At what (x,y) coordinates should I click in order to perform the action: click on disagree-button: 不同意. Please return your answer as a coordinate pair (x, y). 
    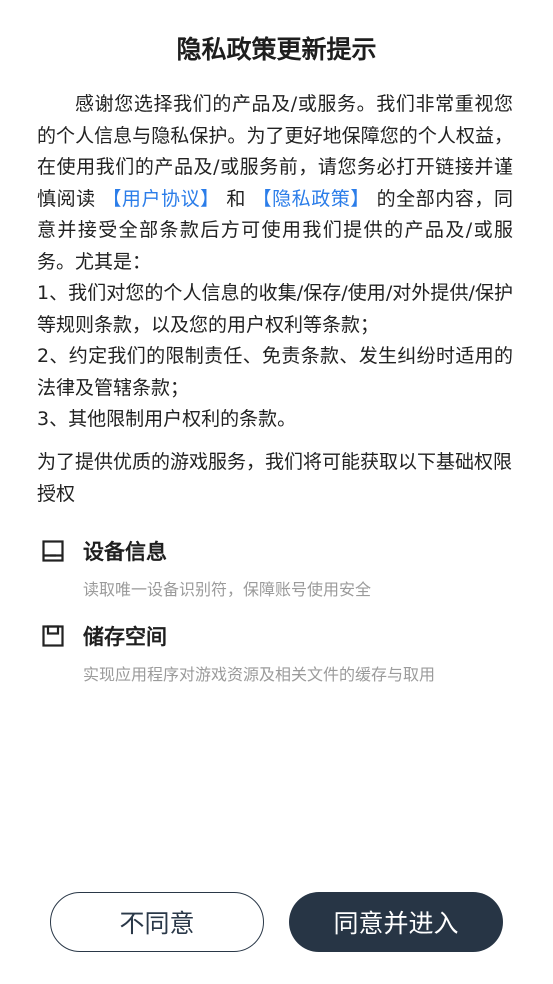
    Looking at the image, I should click on (157, 922).